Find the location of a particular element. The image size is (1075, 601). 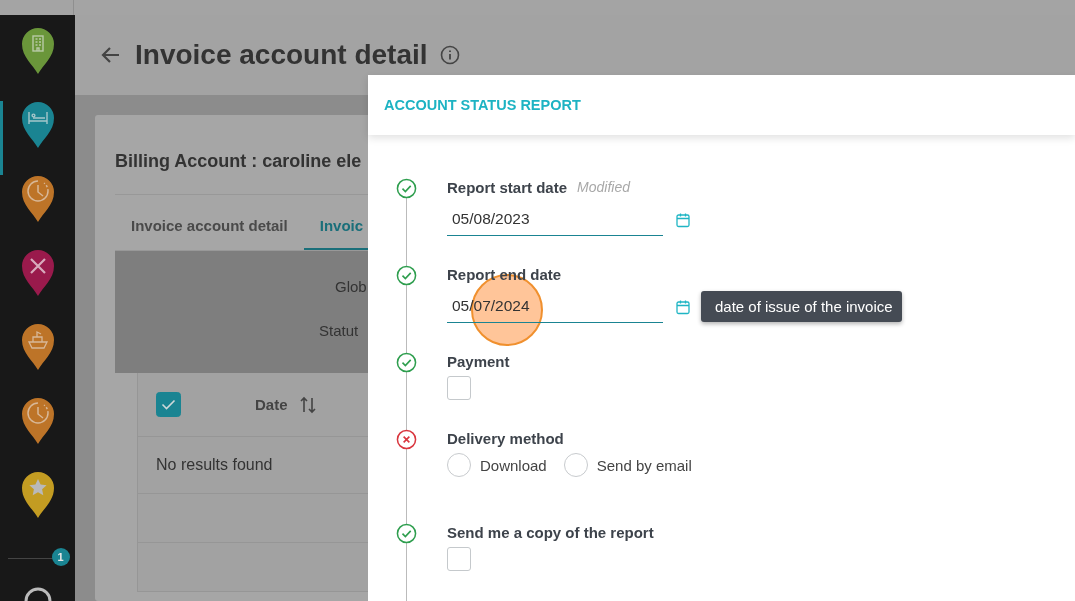

date-field: 05/08/2023 is located at coordinates (555, 219).